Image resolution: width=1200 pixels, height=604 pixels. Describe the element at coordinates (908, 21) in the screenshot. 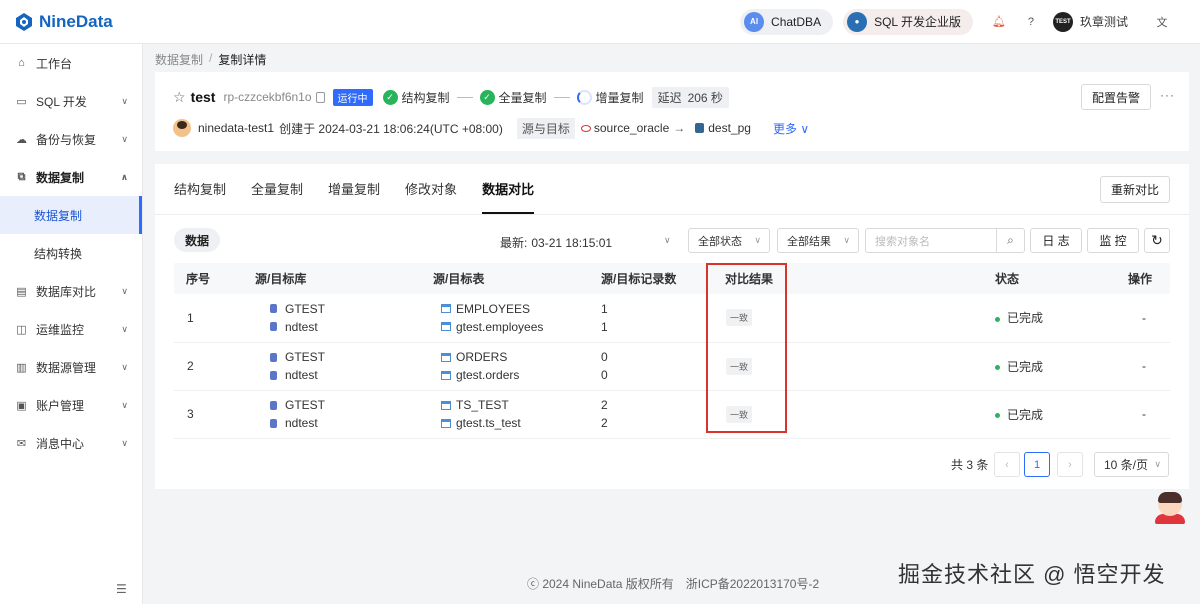

I see `sql-edition-button: ● SQL 开发企业版` at that location.